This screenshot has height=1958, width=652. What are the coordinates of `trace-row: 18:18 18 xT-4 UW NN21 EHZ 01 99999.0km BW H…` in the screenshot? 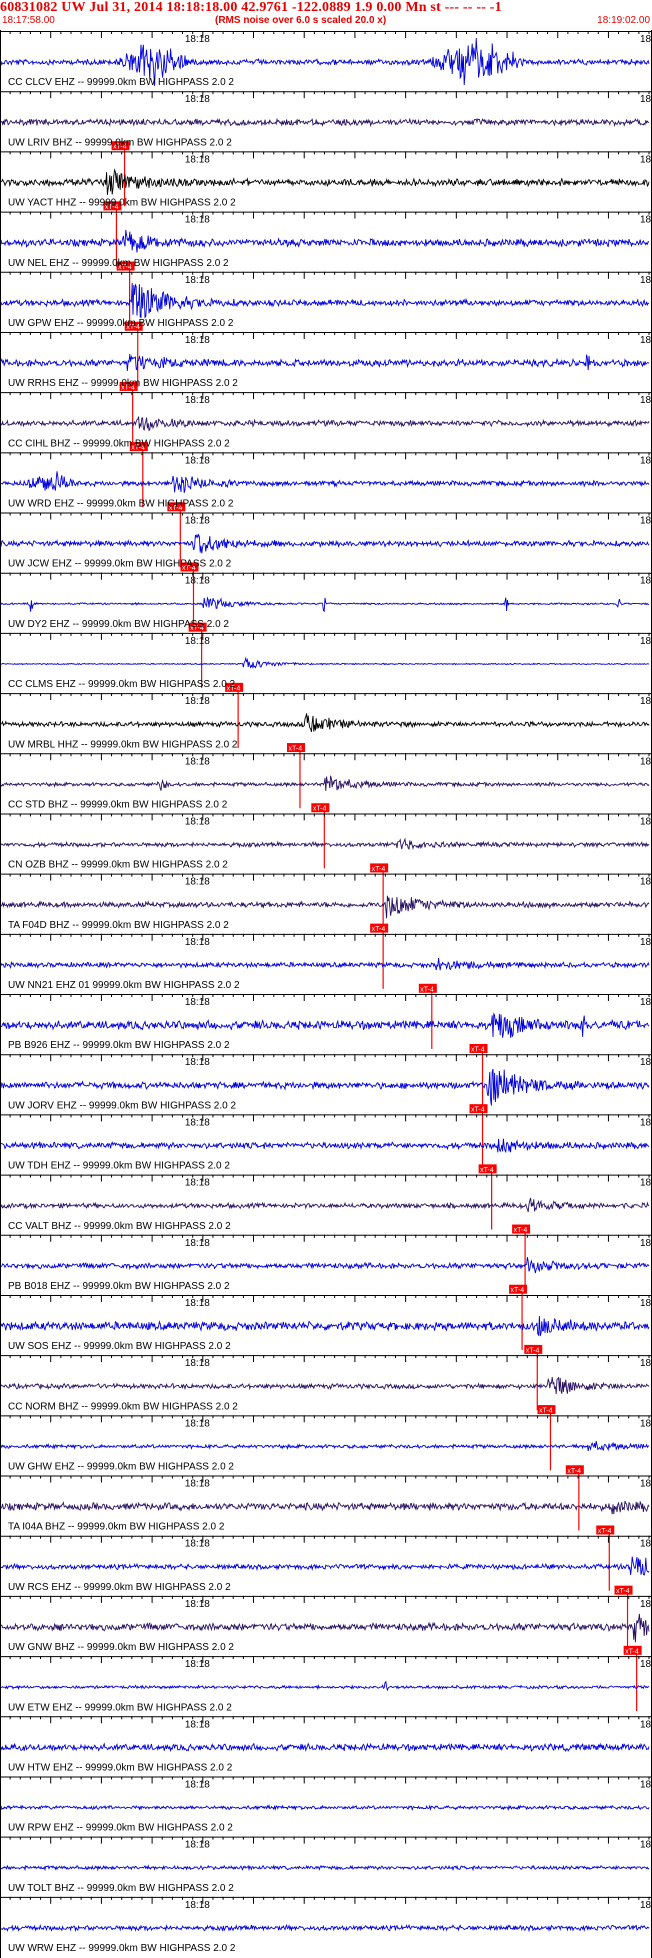 It's located at (326, 991).